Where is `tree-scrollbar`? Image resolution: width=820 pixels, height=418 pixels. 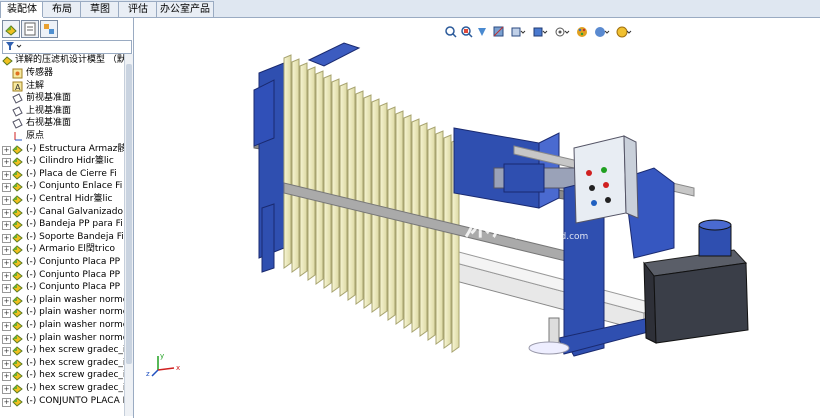
tree-scrollbar is located at coordinates (128, 235).